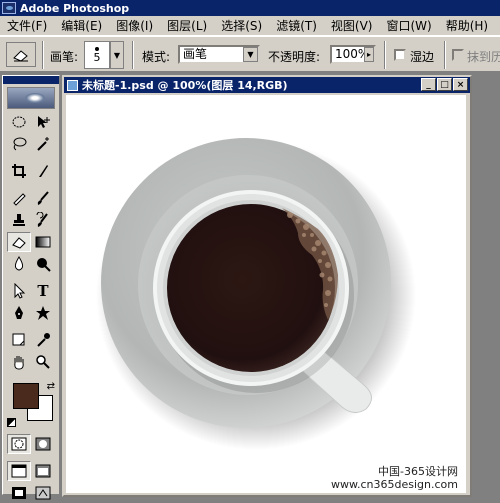  I want to click on menu-window: 窗口(W), so click(408, 25).